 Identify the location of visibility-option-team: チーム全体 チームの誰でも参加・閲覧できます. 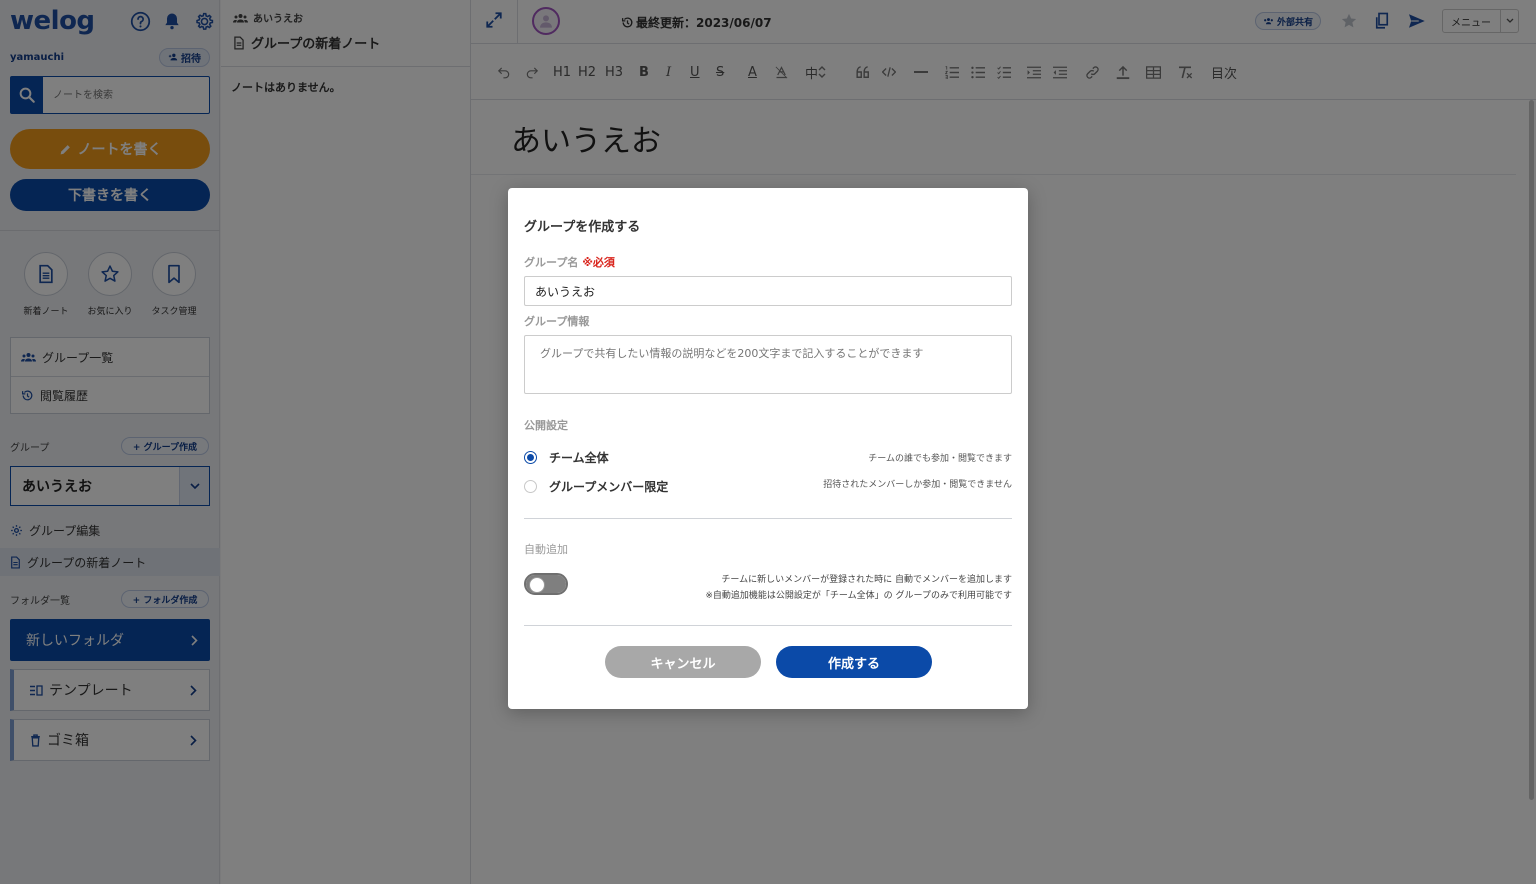
(768, 457).